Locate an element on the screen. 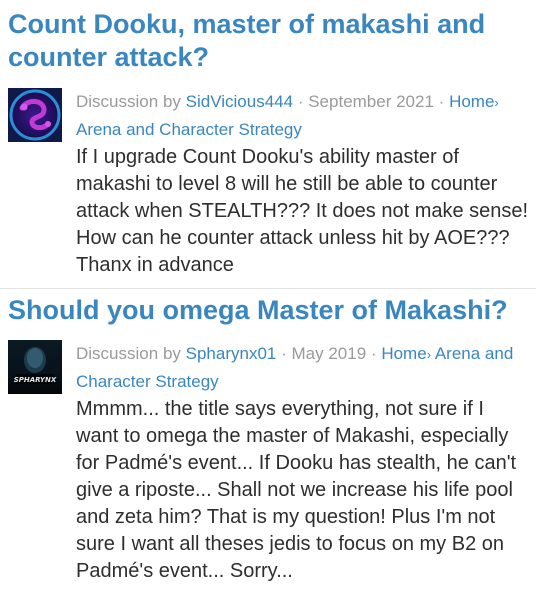 Image resolution: width=536 pixels, height=600 pixels. purple-swirl-avatar-icon is located at coordinates (35, 115).